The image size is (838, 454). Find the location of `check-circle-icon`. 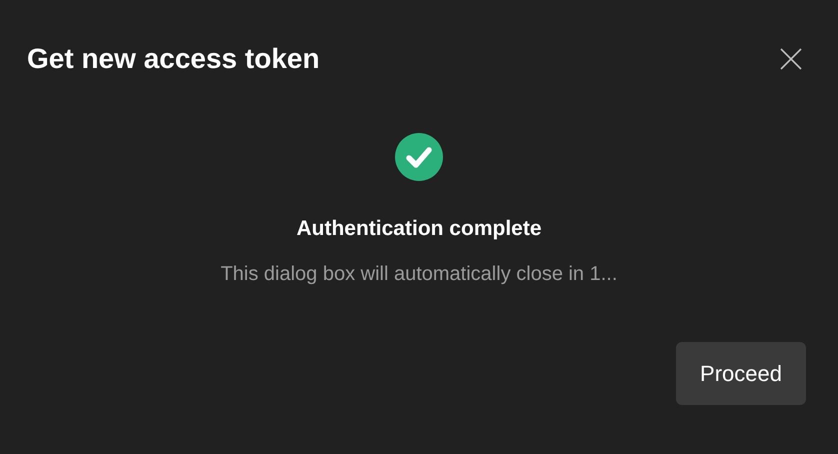

check-circle-icon is located at coordinates (419, 157).